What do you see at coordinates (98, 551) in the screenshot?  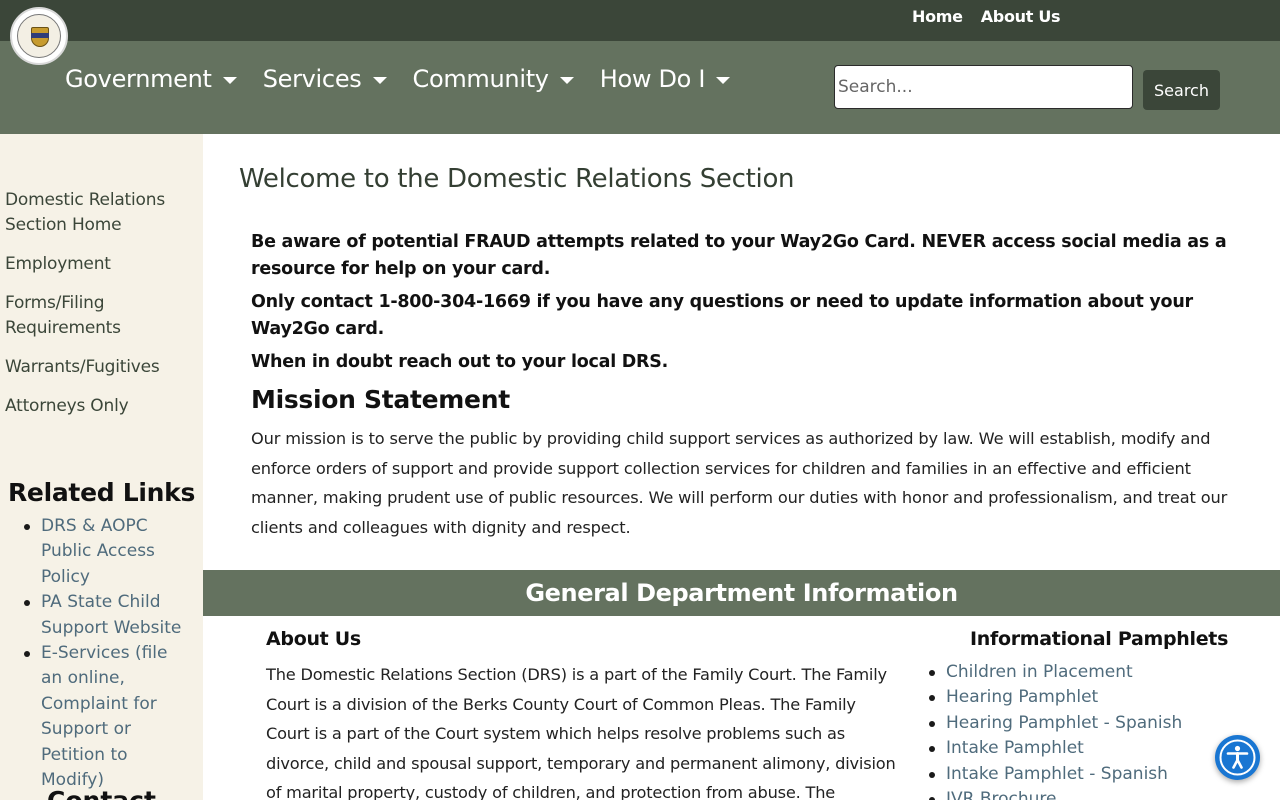 I see `related-link-access-policy: DRS & AOPC Public Access Policy` at bounding box center [98, 551].